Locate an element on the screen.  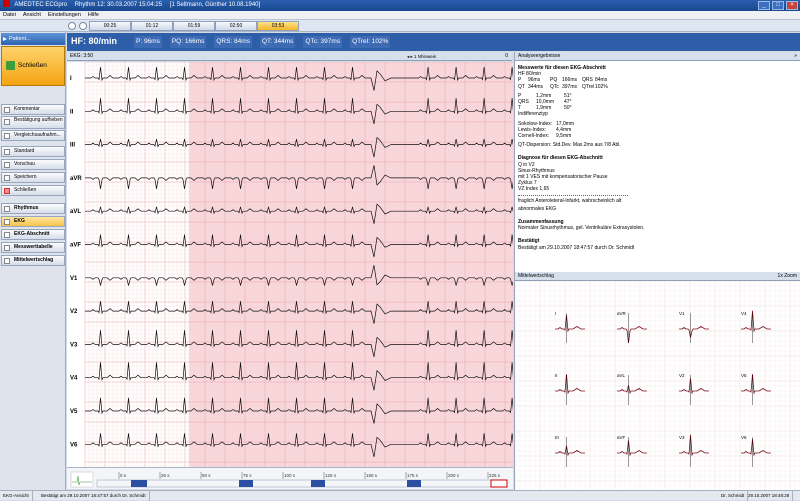
time-tab-5: 03:53 is located at coordinates (278, 26).